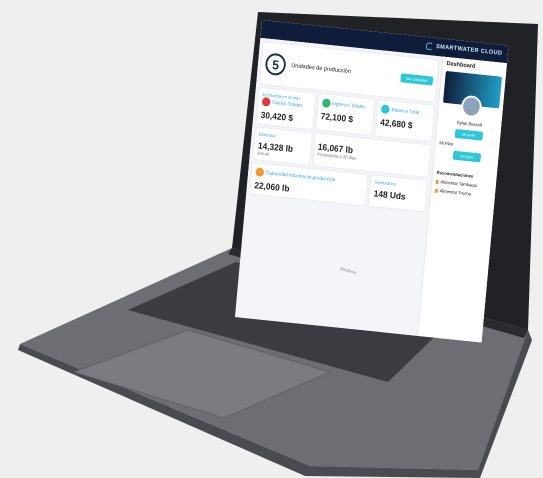 The height and width of the screenshot is (478, 543). I want to click on metric-balance: Balance Total 42,680 $, so click(405, 120).